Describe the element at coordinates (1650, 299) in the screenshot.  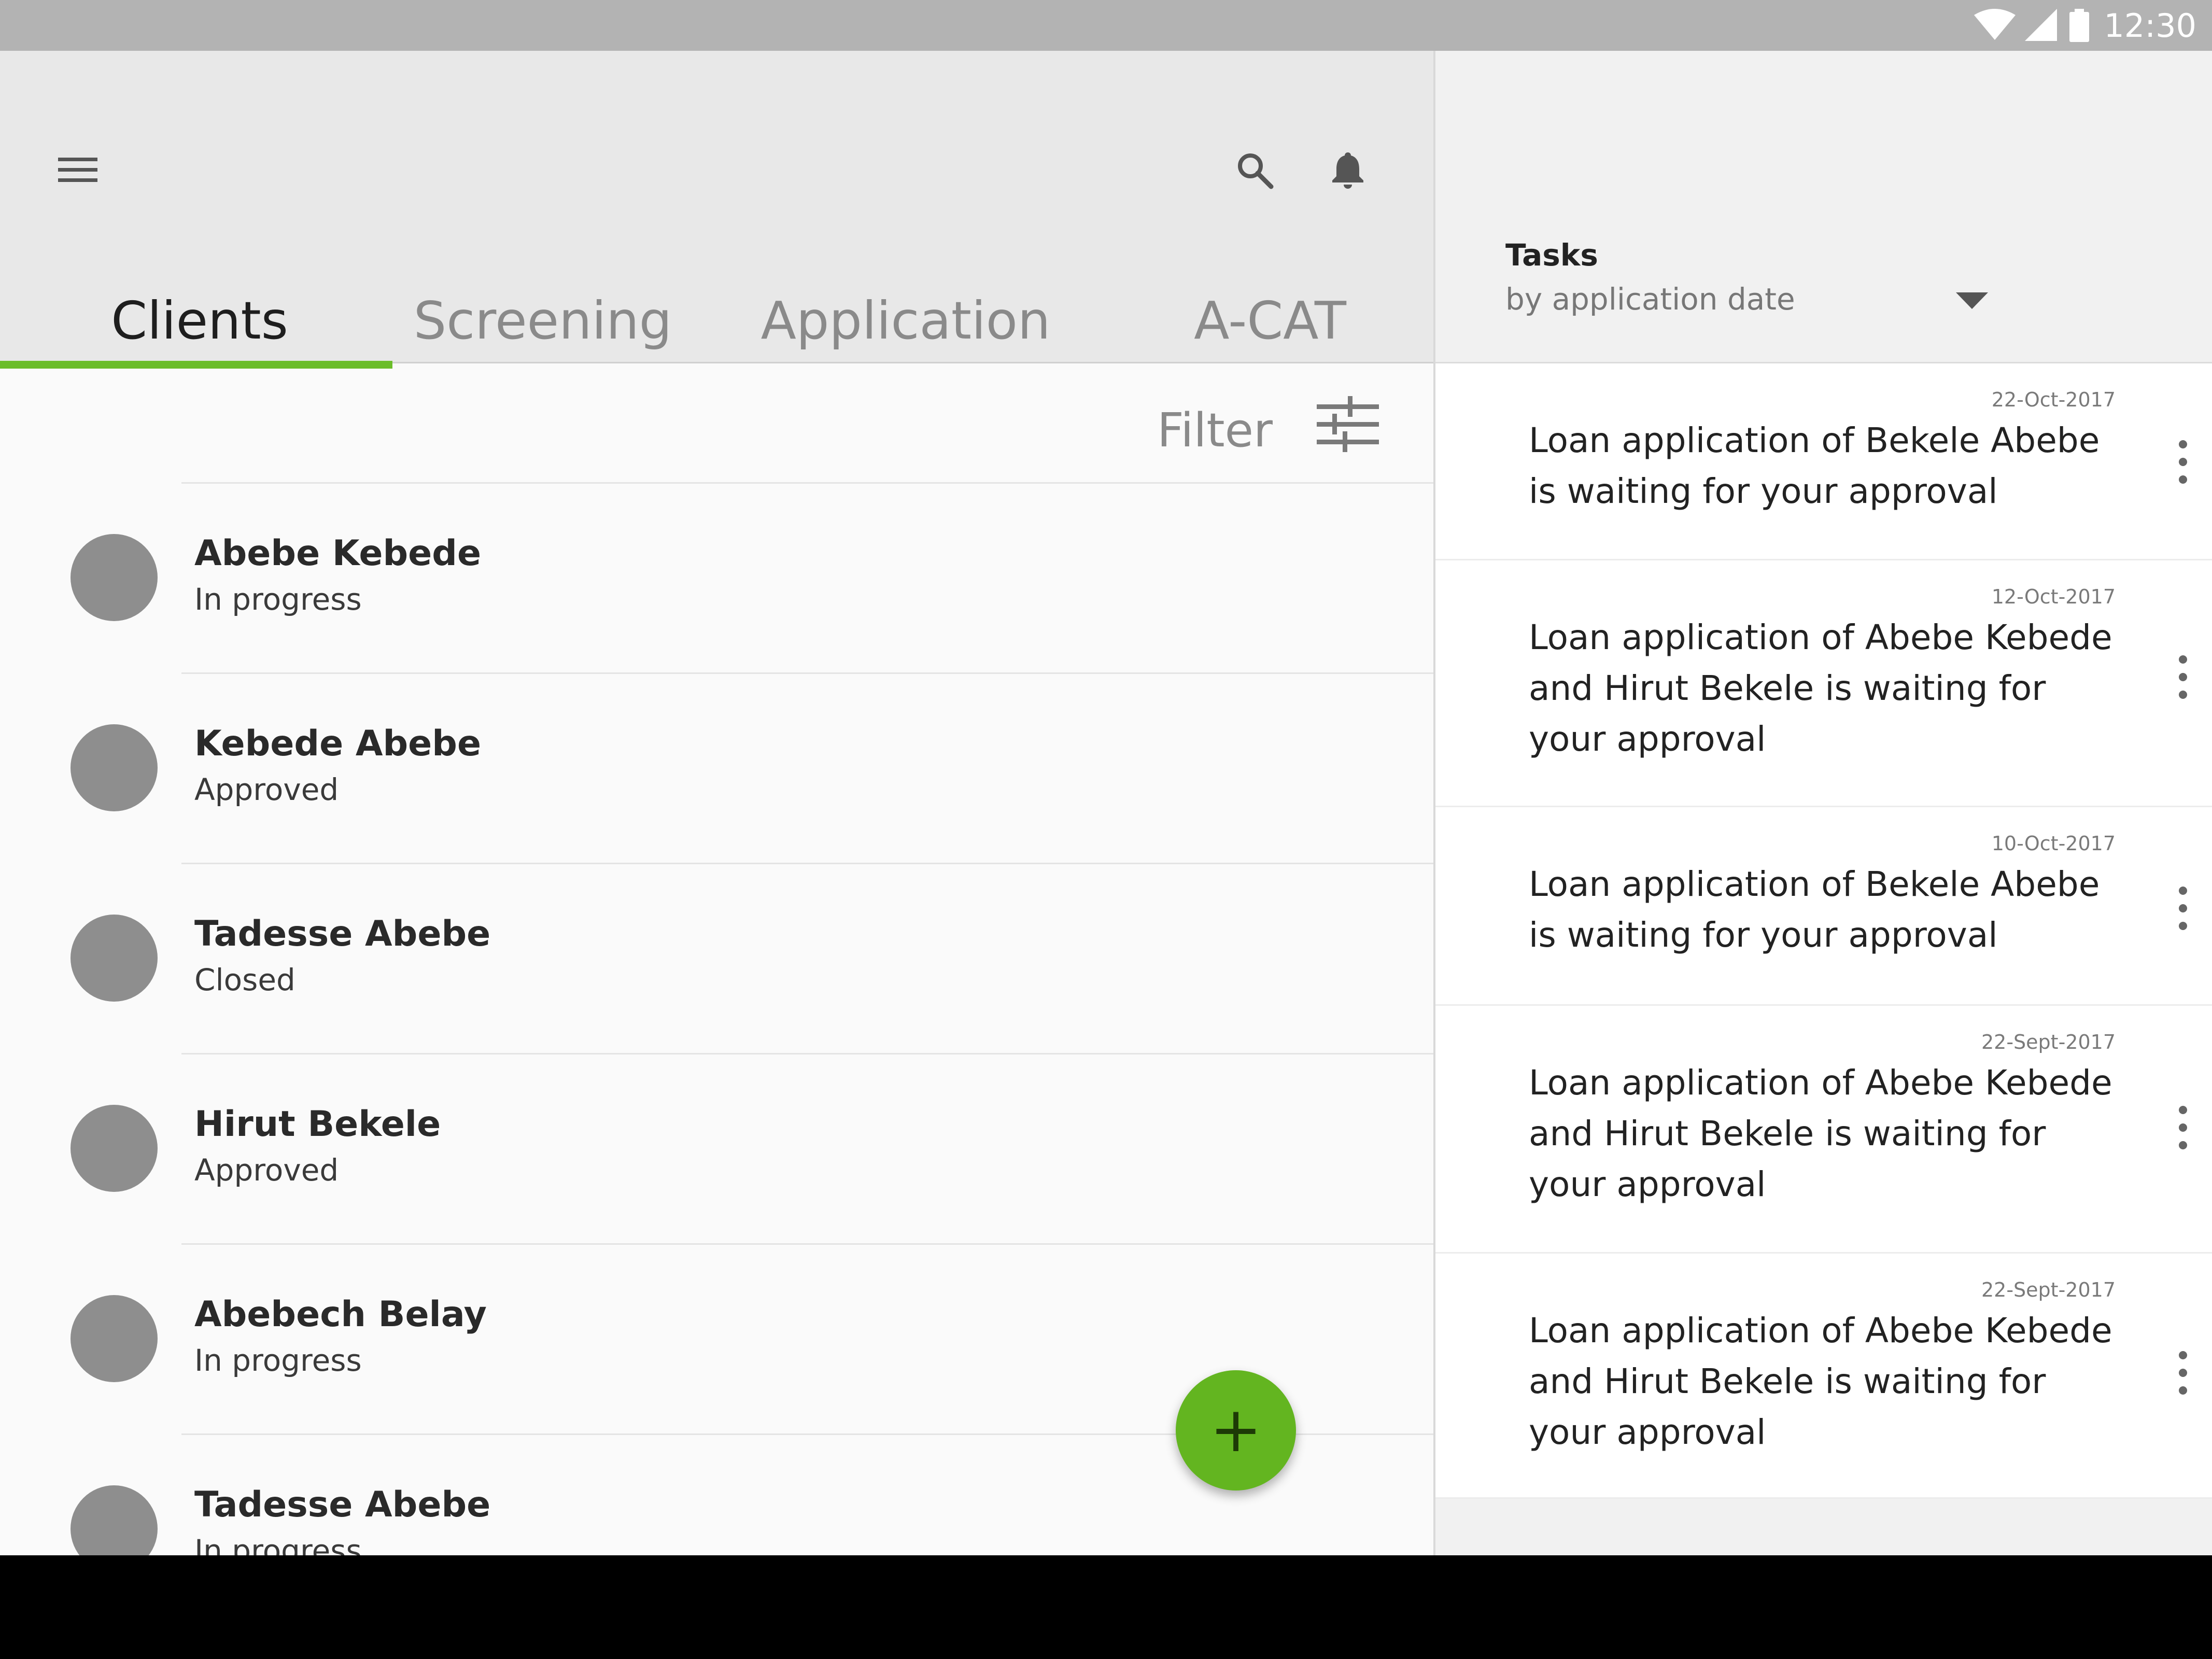
I see `sort-selector: by application date` at that location.